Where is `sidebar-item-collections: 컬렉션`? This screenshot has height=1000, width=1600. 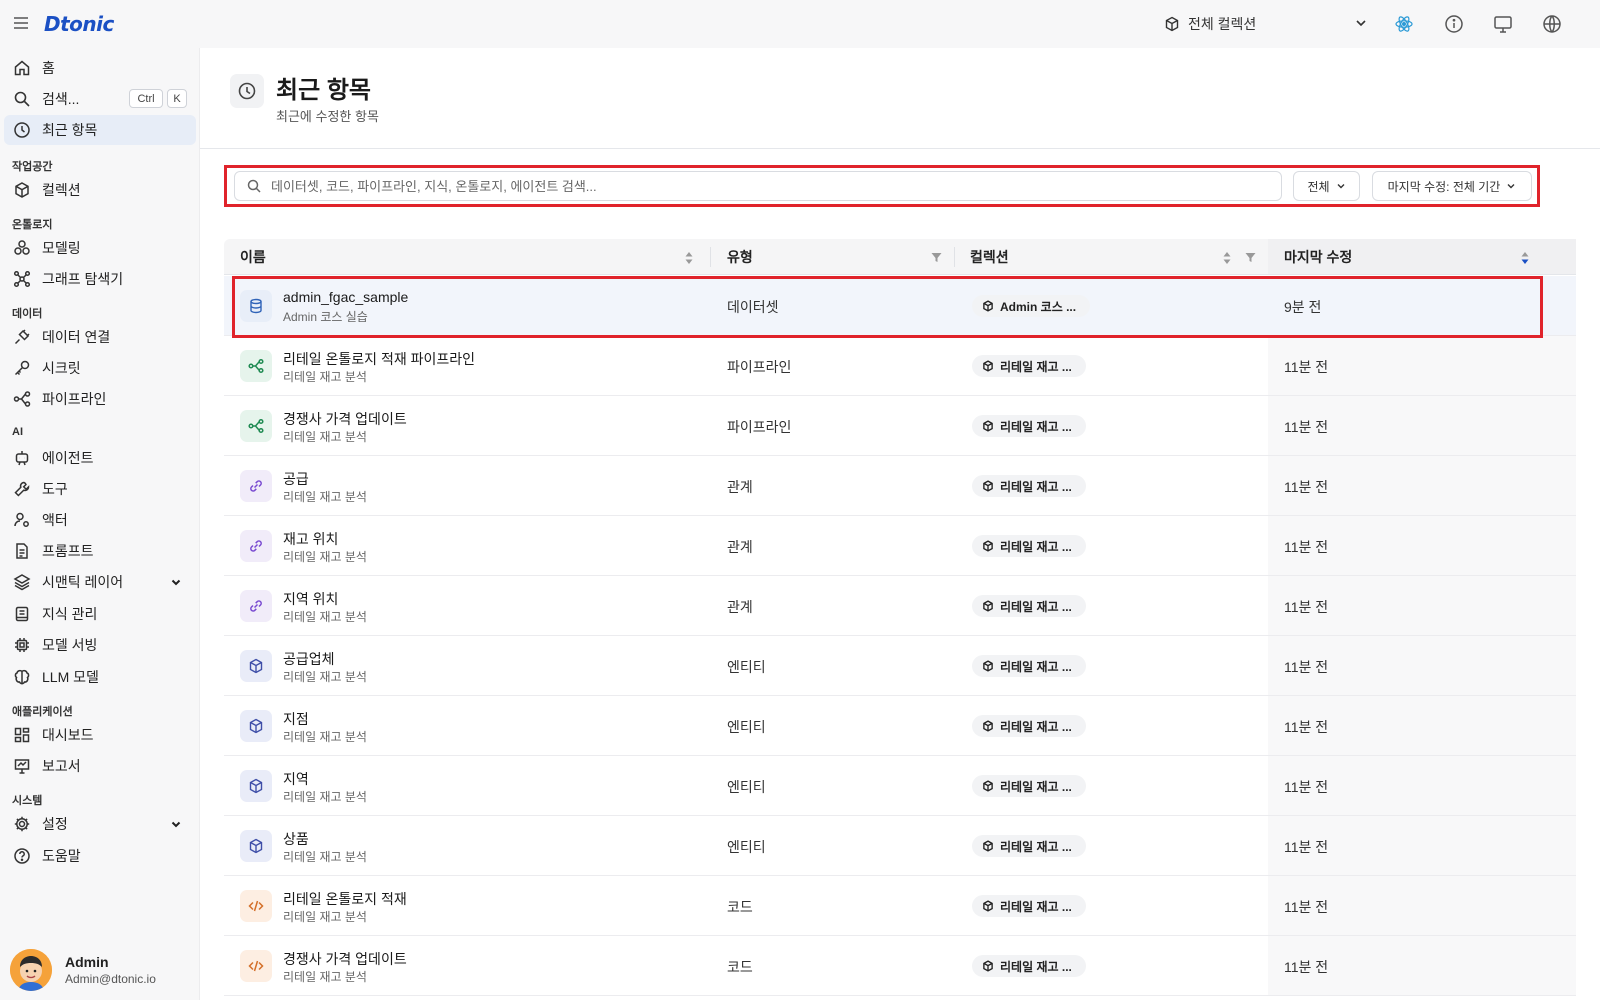
sidebar-item-collections: 컬렉션 is located at coordinates (100, 190).